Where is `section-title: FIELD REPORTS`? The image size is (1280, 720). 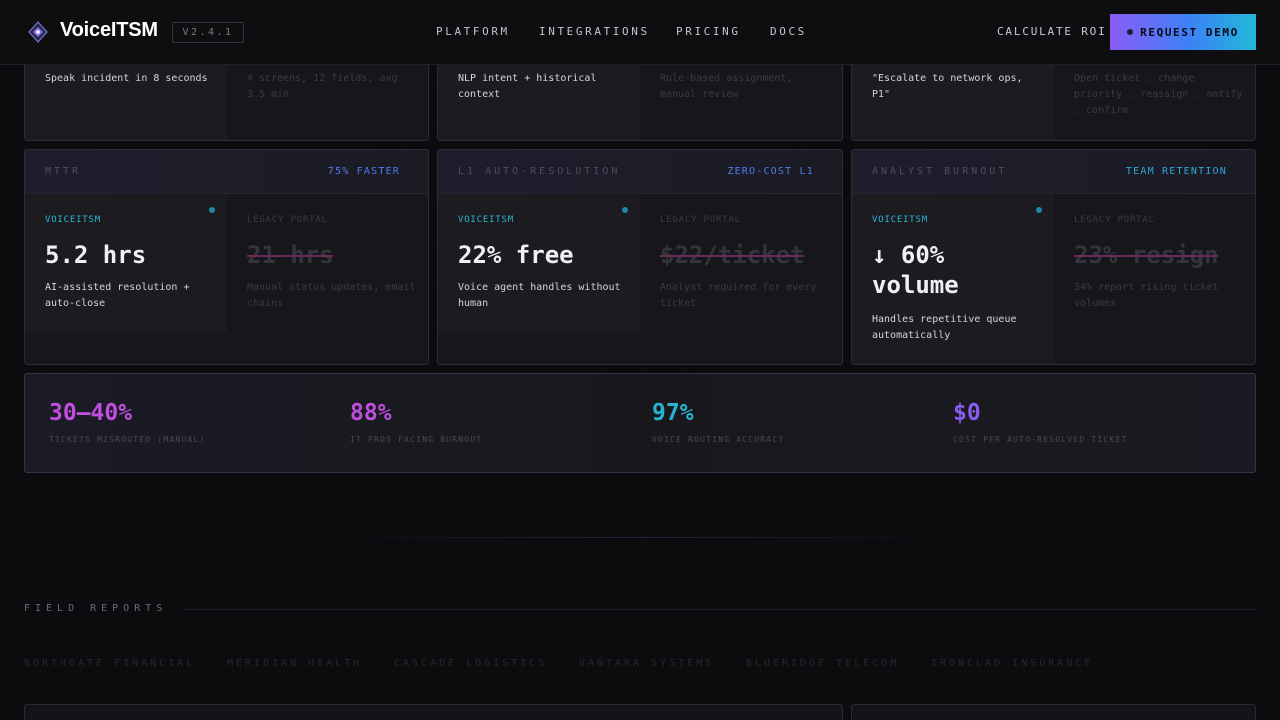
section-title: FIELD REPORTS is located at coordinates (96, 608).